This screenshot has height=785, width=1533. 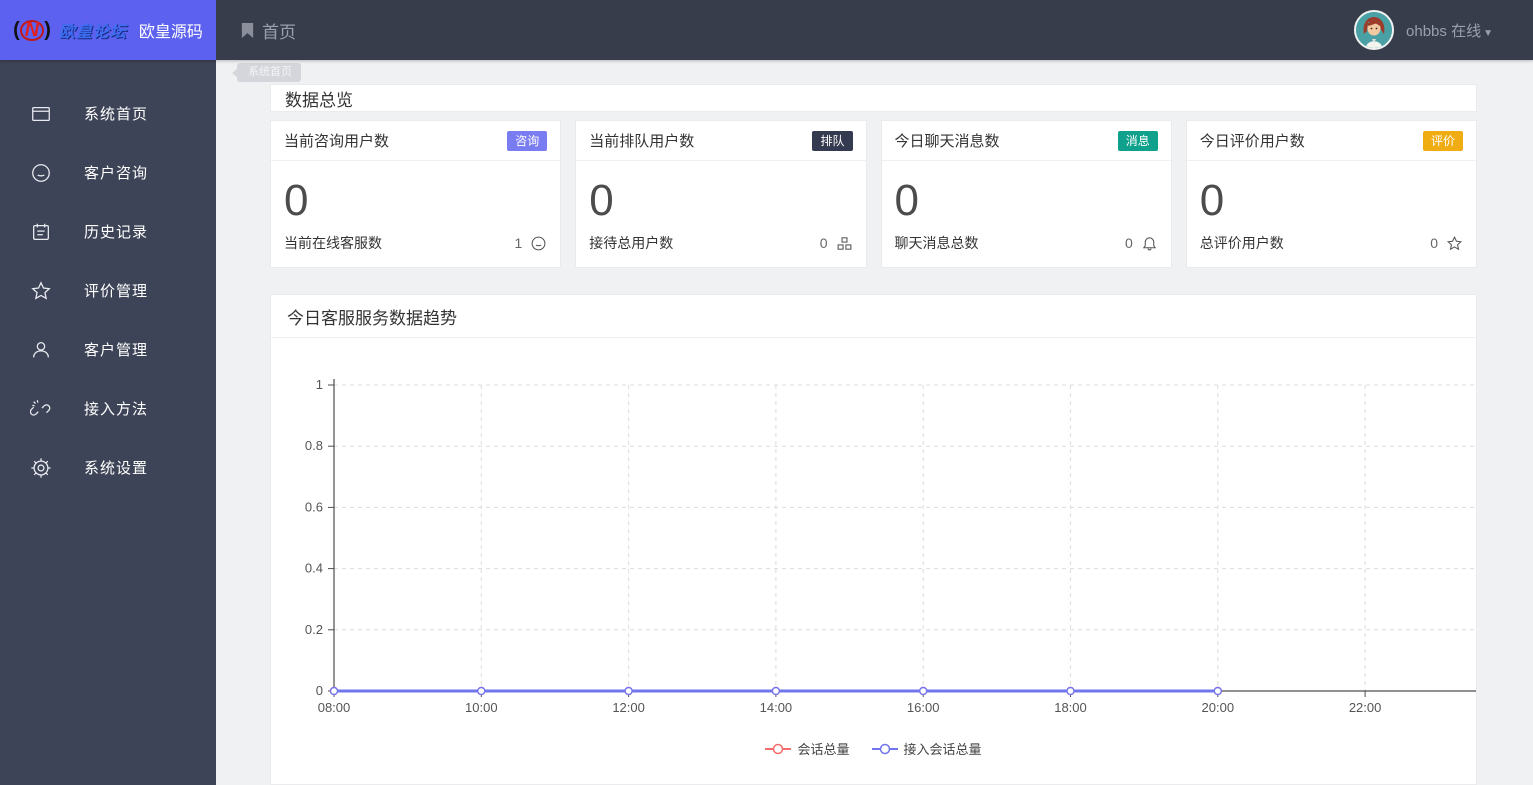 What do you see at coordinates (844, 243) in the screenshot?
I see `group-icon` at bounding box center [844, 243].